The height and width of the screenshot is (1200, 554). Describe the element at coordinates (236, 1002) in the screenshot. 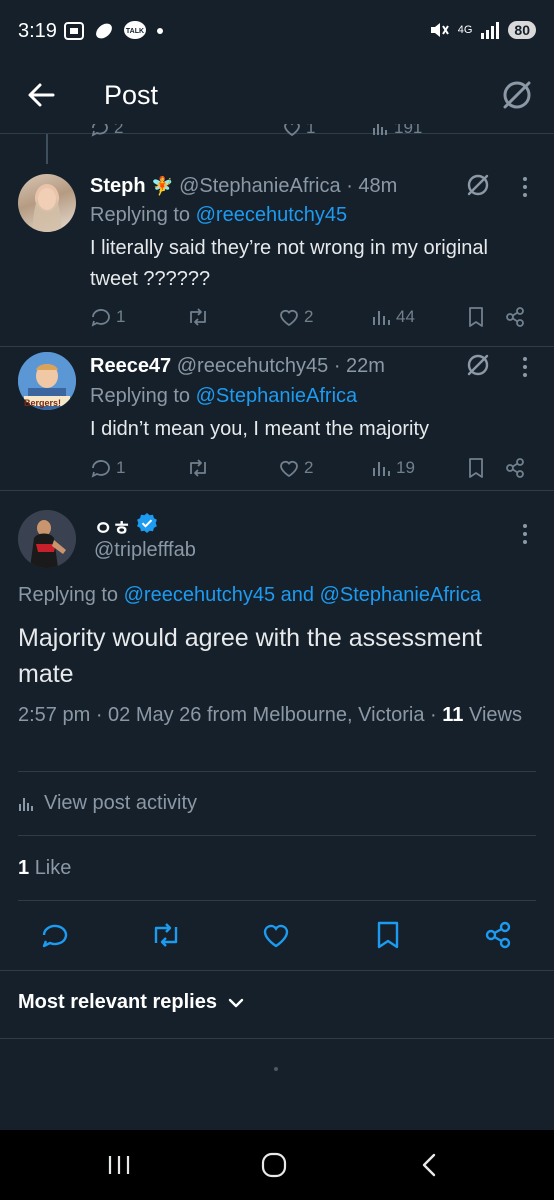

I see `chevron-down-icon` at that location.